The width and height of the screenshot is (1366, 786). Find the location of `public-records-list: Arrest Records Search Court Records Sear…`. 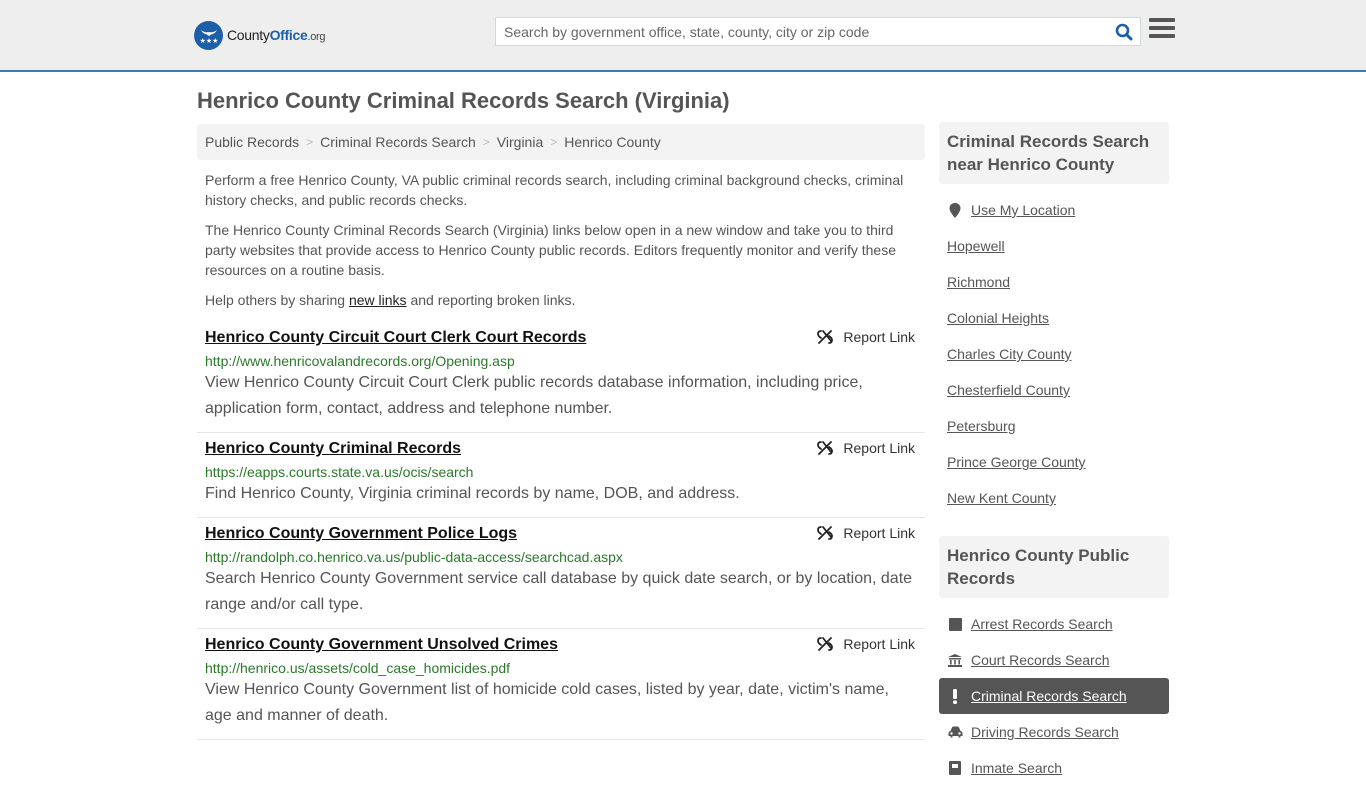

public-records-list: Arrest Records Search Court Records Sear… is located at coordinates (1054, 696).